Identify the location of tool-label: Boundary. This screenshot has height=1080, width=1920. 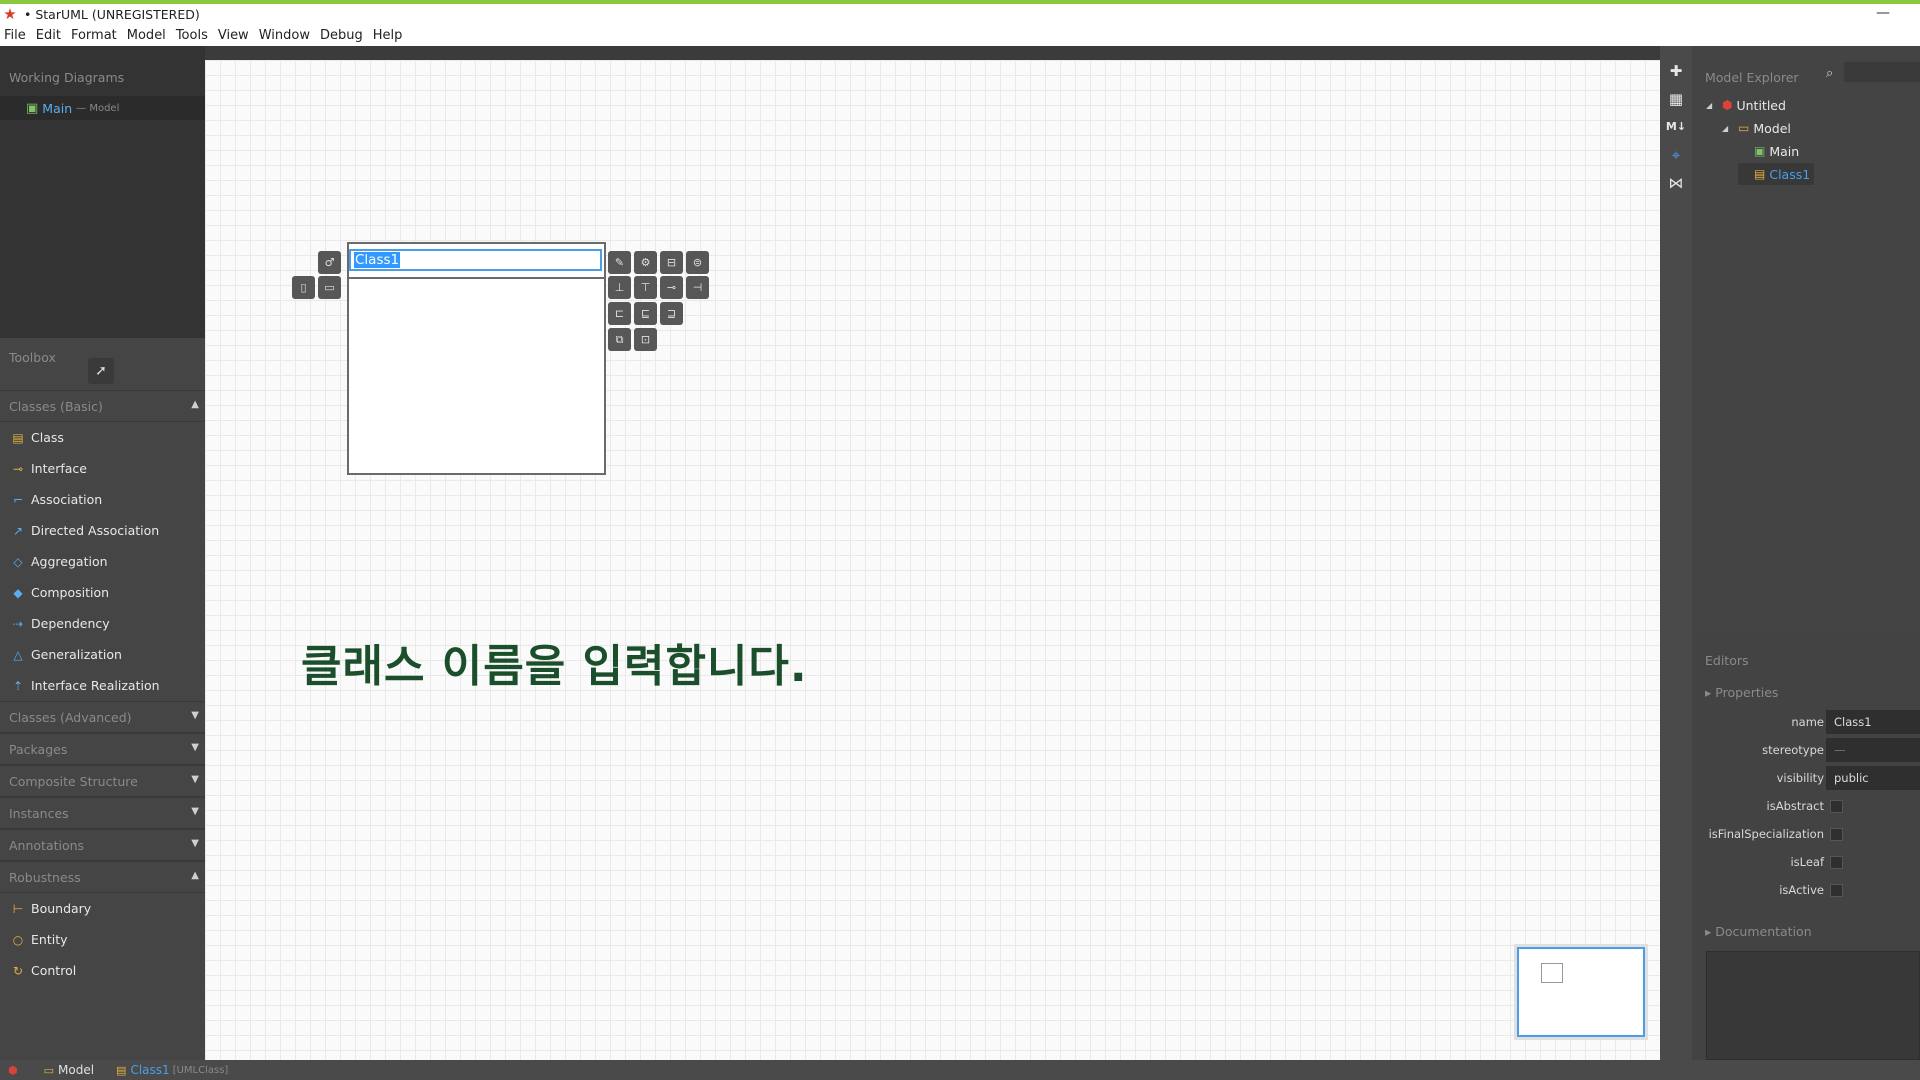
(61, 908).